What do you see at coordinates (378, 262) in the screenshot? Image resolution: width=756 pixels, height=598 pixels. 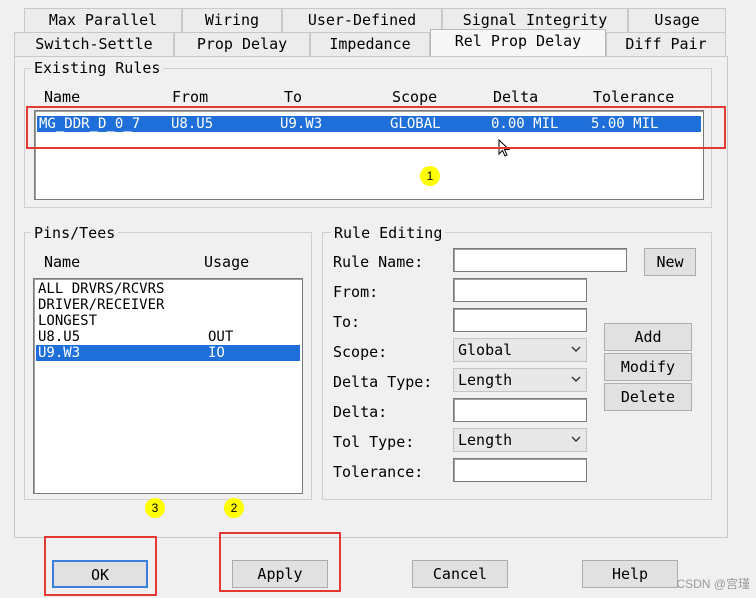 I see `rule-name-label: Rule Name:` at bounding box center [378, 262].